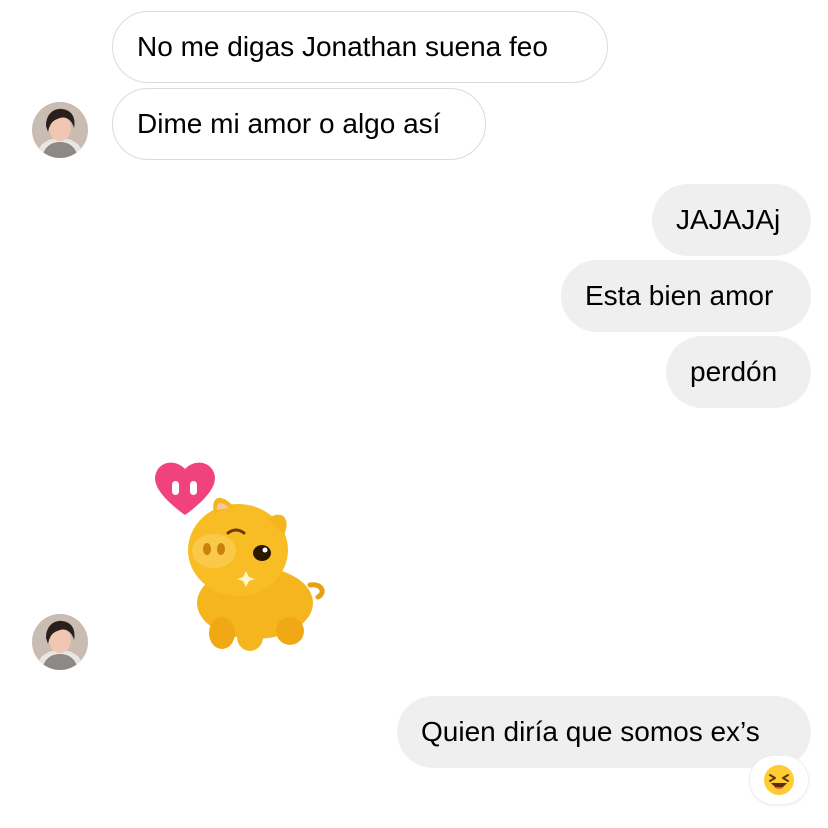 The width and height of the screenshot is (828, 828). I want to click on outgoing-message-bubble: Quien diría que somos ex’s, so click(604, 732).